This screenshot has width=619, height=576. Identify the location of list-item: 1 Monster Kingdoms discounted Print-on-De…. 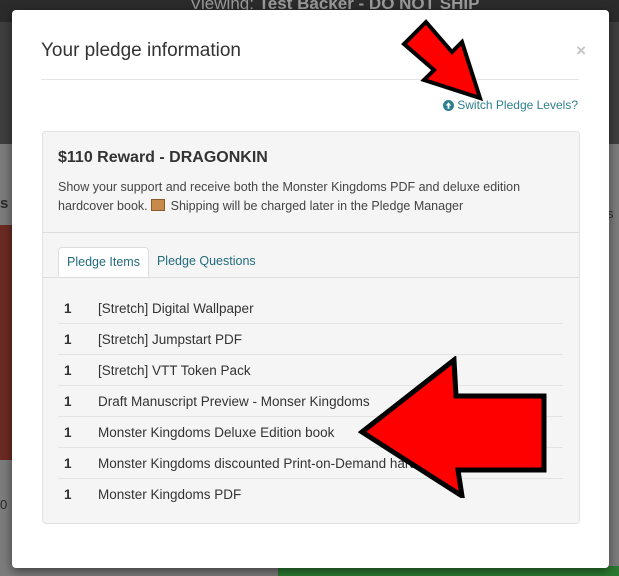
(310, 463).